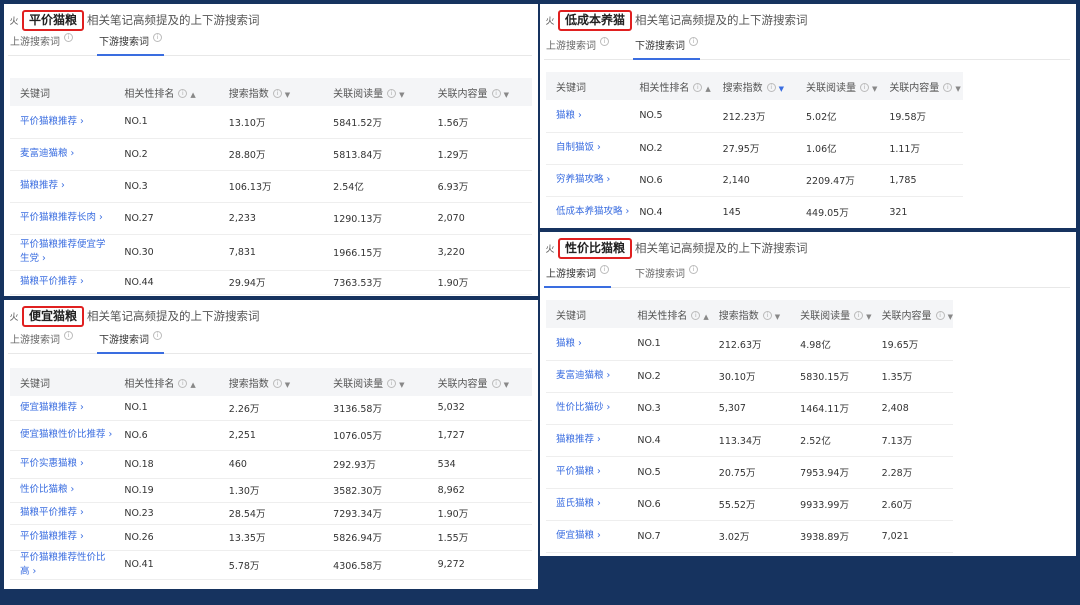  Describe the element at coordinates (550, 21) in the screenshot. I see `fire-icon: 火` at that location.